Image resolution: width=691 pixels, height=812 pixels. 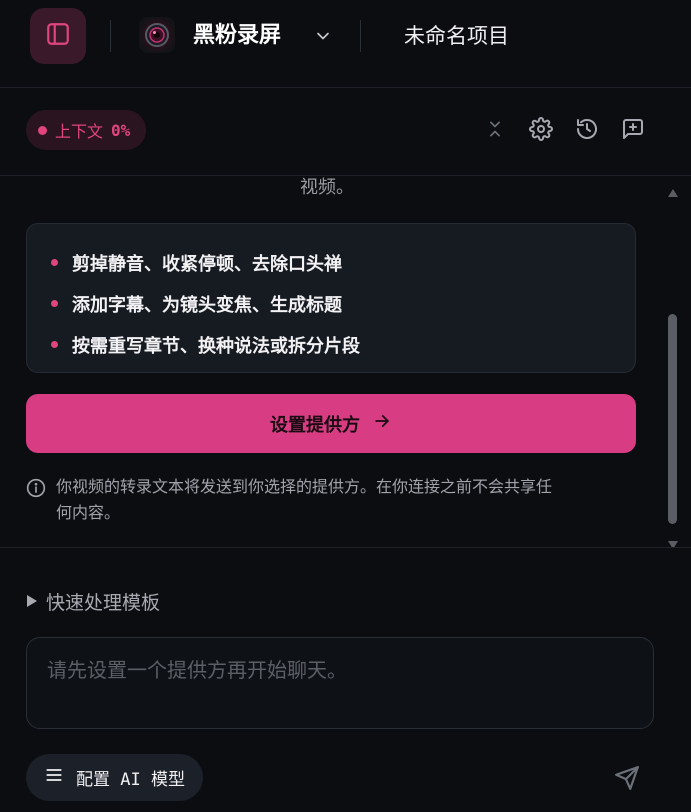 What do you see at coordinates (633, 129) in the screenshot?
I see `new-chat-icon` at bounding box center [633, 129].